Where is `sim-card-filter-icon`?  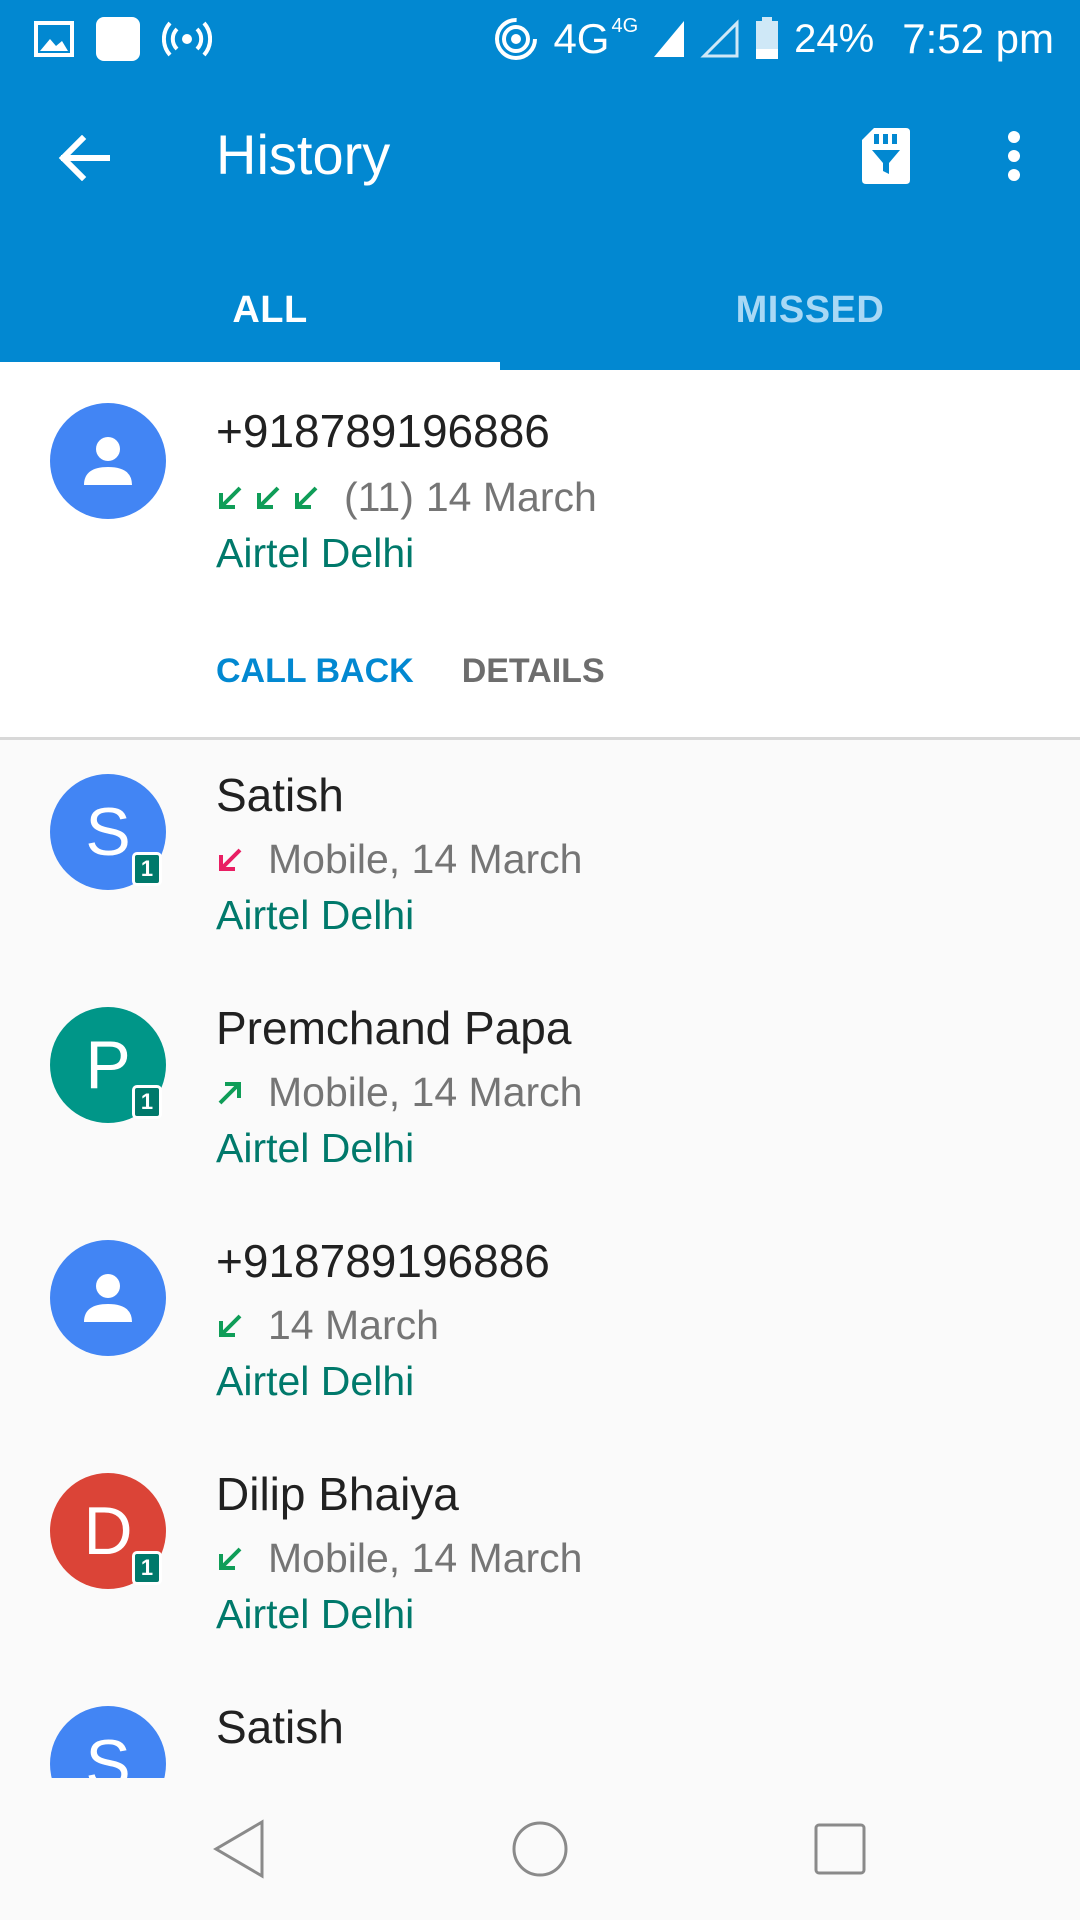 sim-card-filter-icon is located at coordinates (886, 156).